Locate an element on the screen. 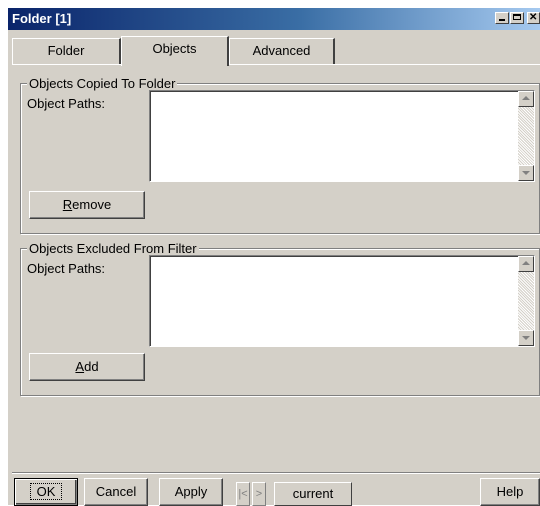 The width and height of the screenshot is (540, 506). objects-excluded-legend: Objects Excluded From Filter is located at coordinates (113, 248).